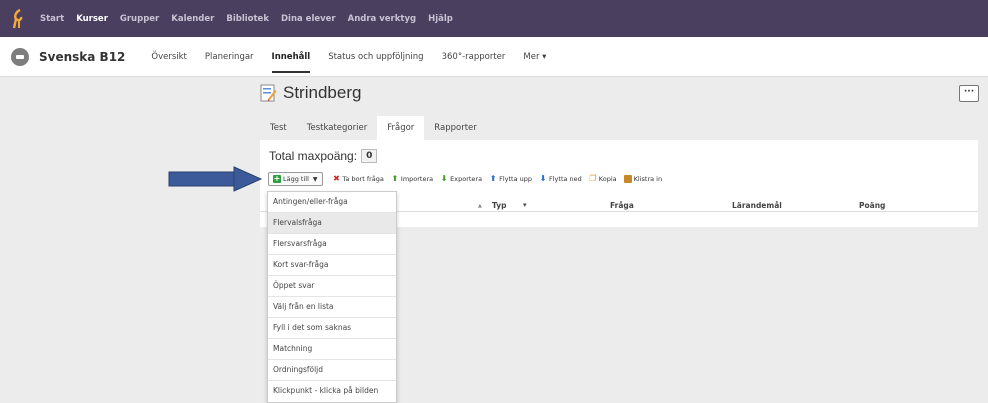  What do you see at coordinates (82, 57) in the screenshot?
I see `course-title: Svenska B12` at bounding box center [82, 57].